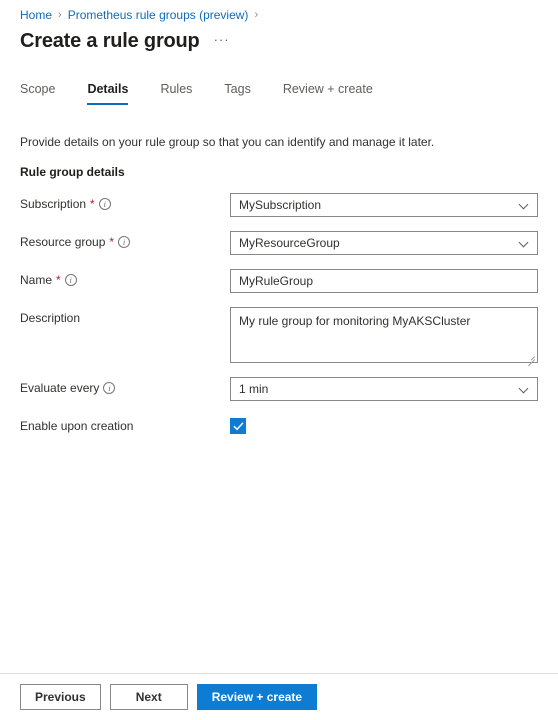  What do you see at coordinates (276, 281) in the screenshot?
I see `name-input-value: MyRuleGroup` at bounding box center [276, 281].